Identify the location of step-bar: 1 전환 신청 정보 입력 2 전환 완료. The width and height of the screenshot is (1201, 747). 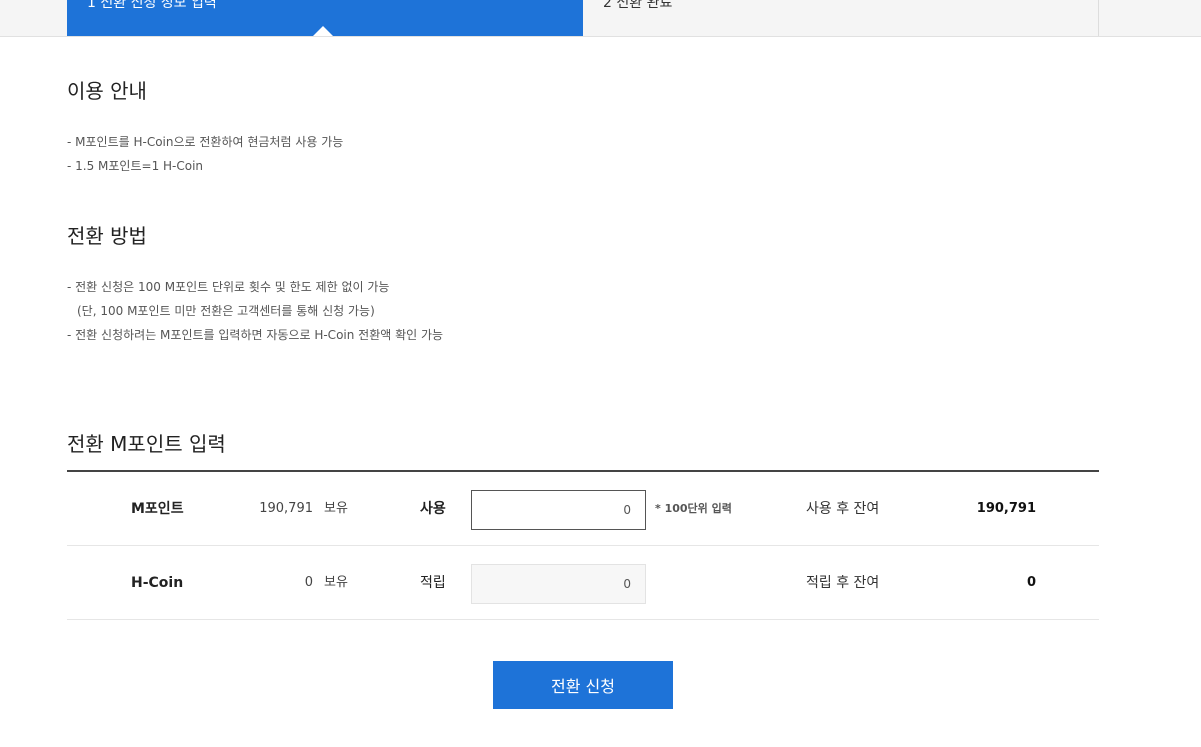
(600, 18).